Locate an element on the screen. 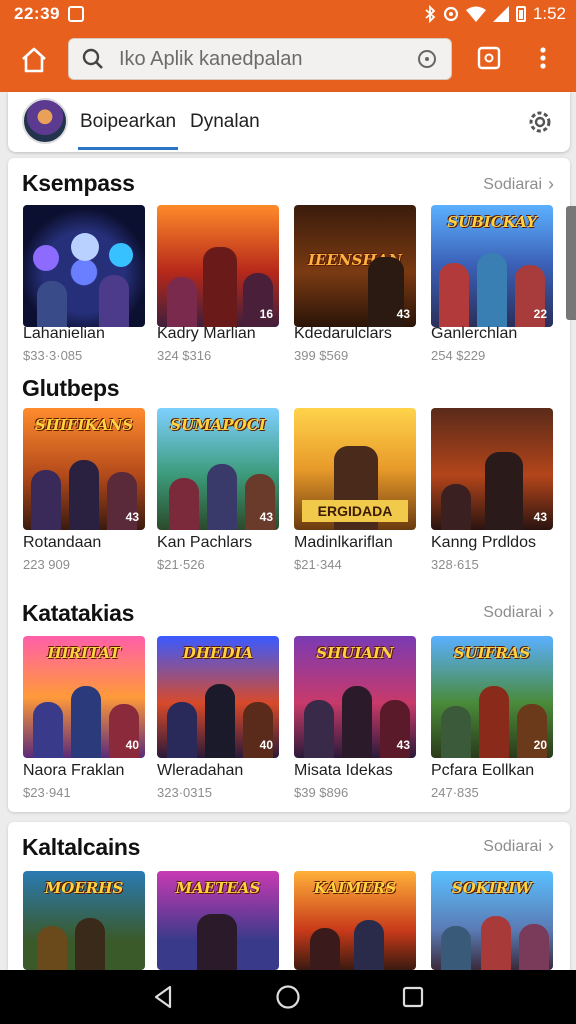 Image resolution: width=576 pixels, height=1024 pixels. status-icons: 1:52 is located at coordinates (495, 14).